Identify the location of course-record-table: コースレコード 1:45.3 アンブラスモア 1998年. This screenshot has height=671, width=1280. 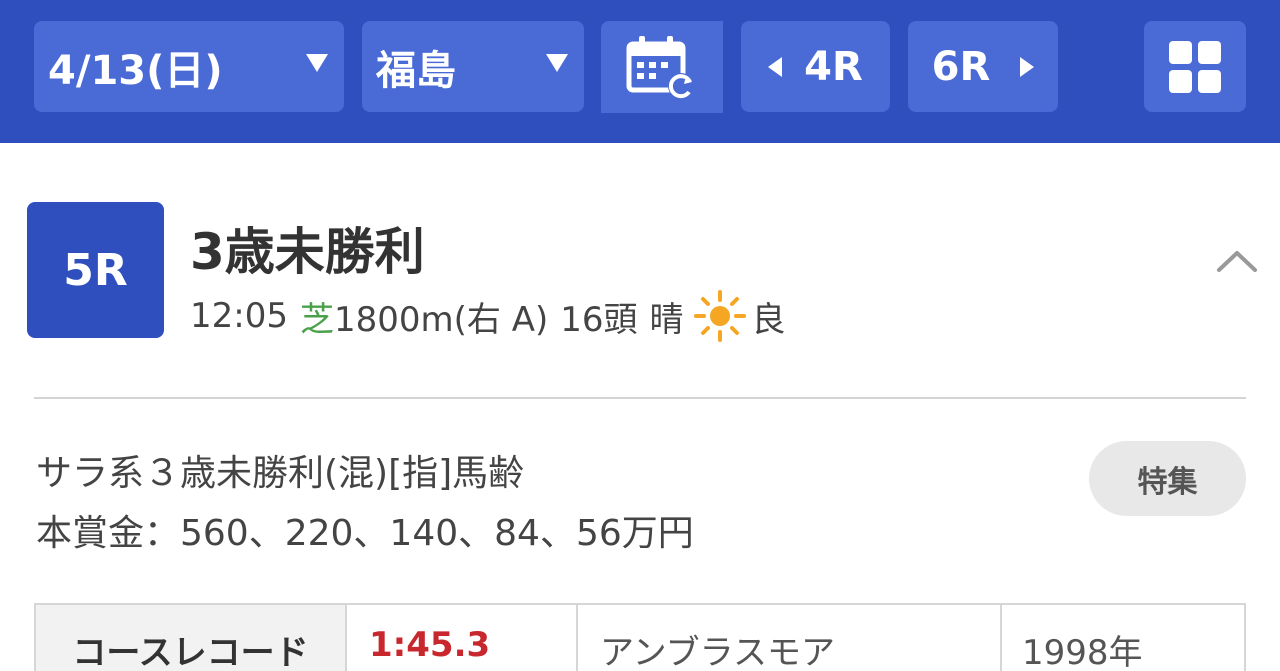
(640, 637).